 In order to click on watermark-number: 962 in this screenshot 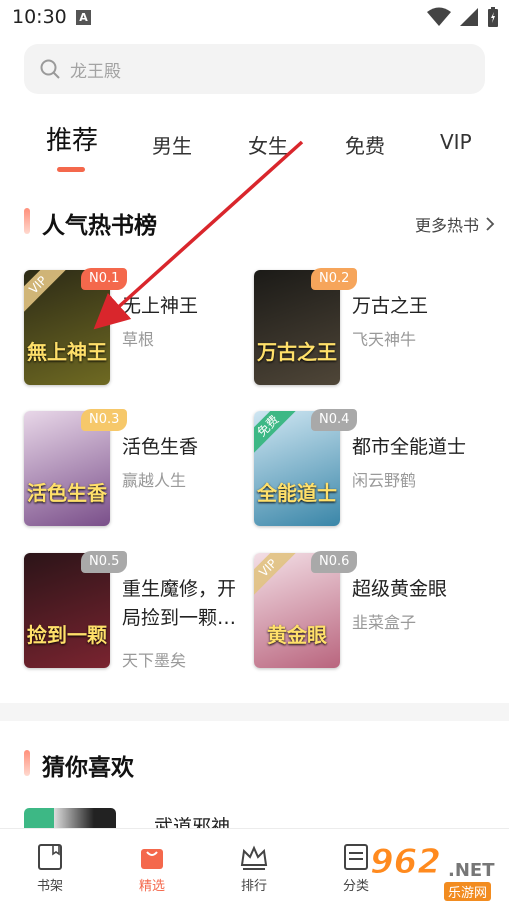, I will do `click(406, 862)`.